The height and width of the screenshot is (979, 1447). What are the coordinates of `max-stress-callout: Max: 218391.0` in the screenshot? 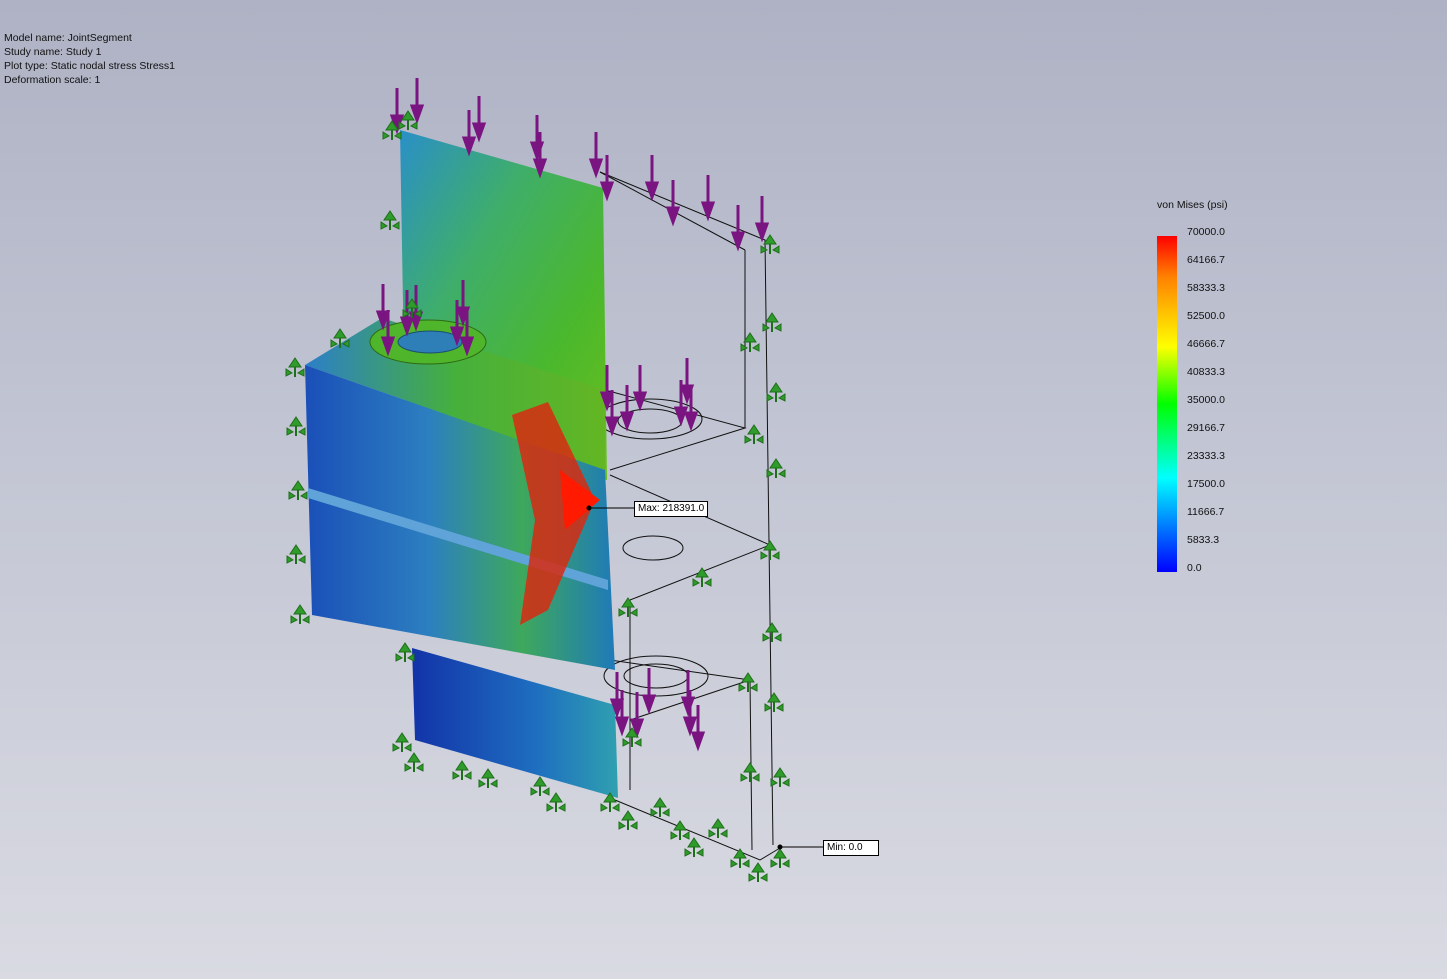 It's located at (671, 509).